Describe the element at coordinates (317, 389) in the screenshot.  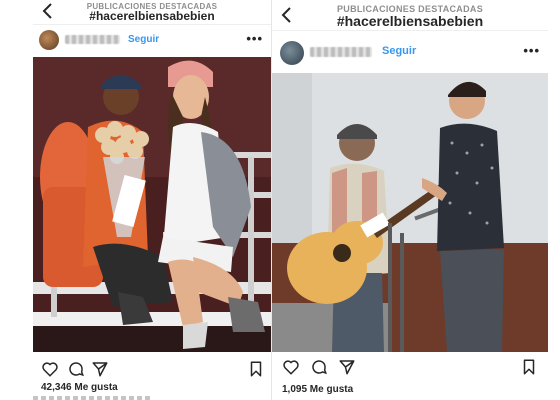
I see `likes-count: 1,095 Me gusta` at that location.